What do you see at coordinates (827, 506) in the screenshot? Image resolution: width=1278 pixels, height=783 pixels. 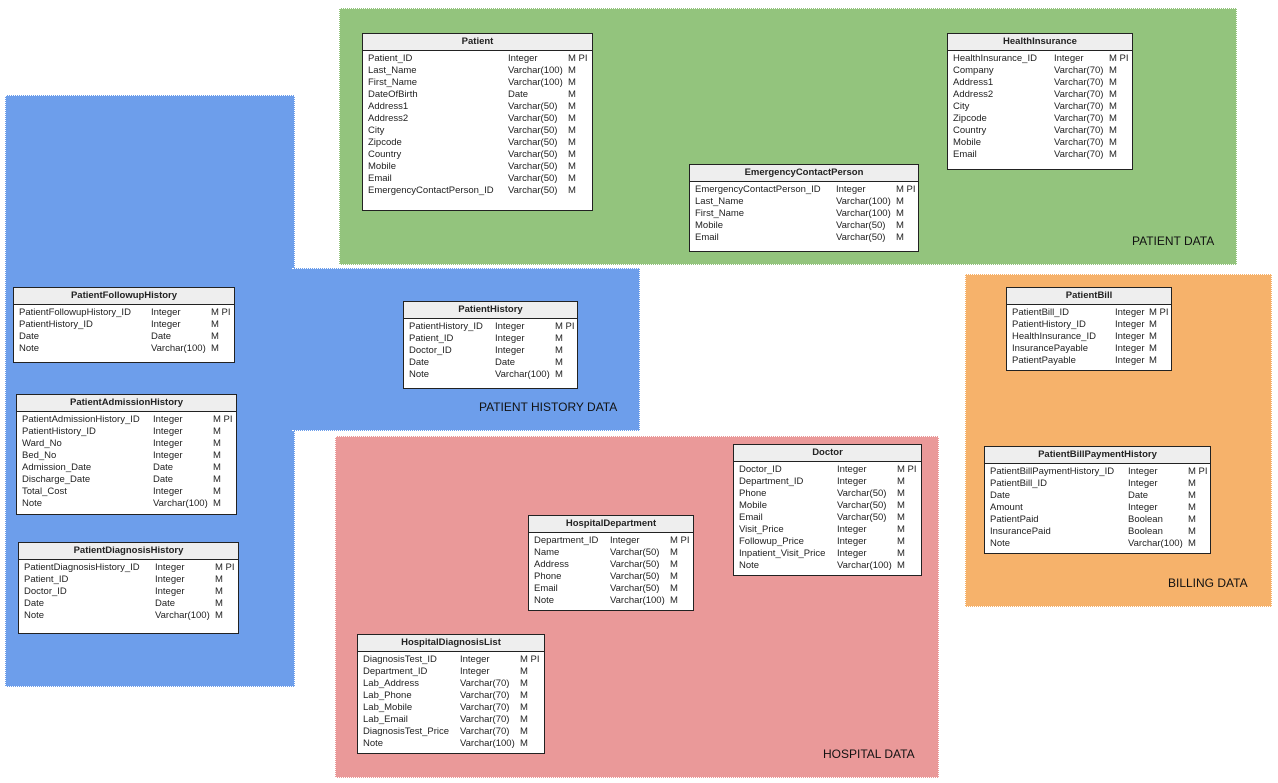 I see `column-row: Mobile Varchar(50) M` at bounding box center [827, 506].